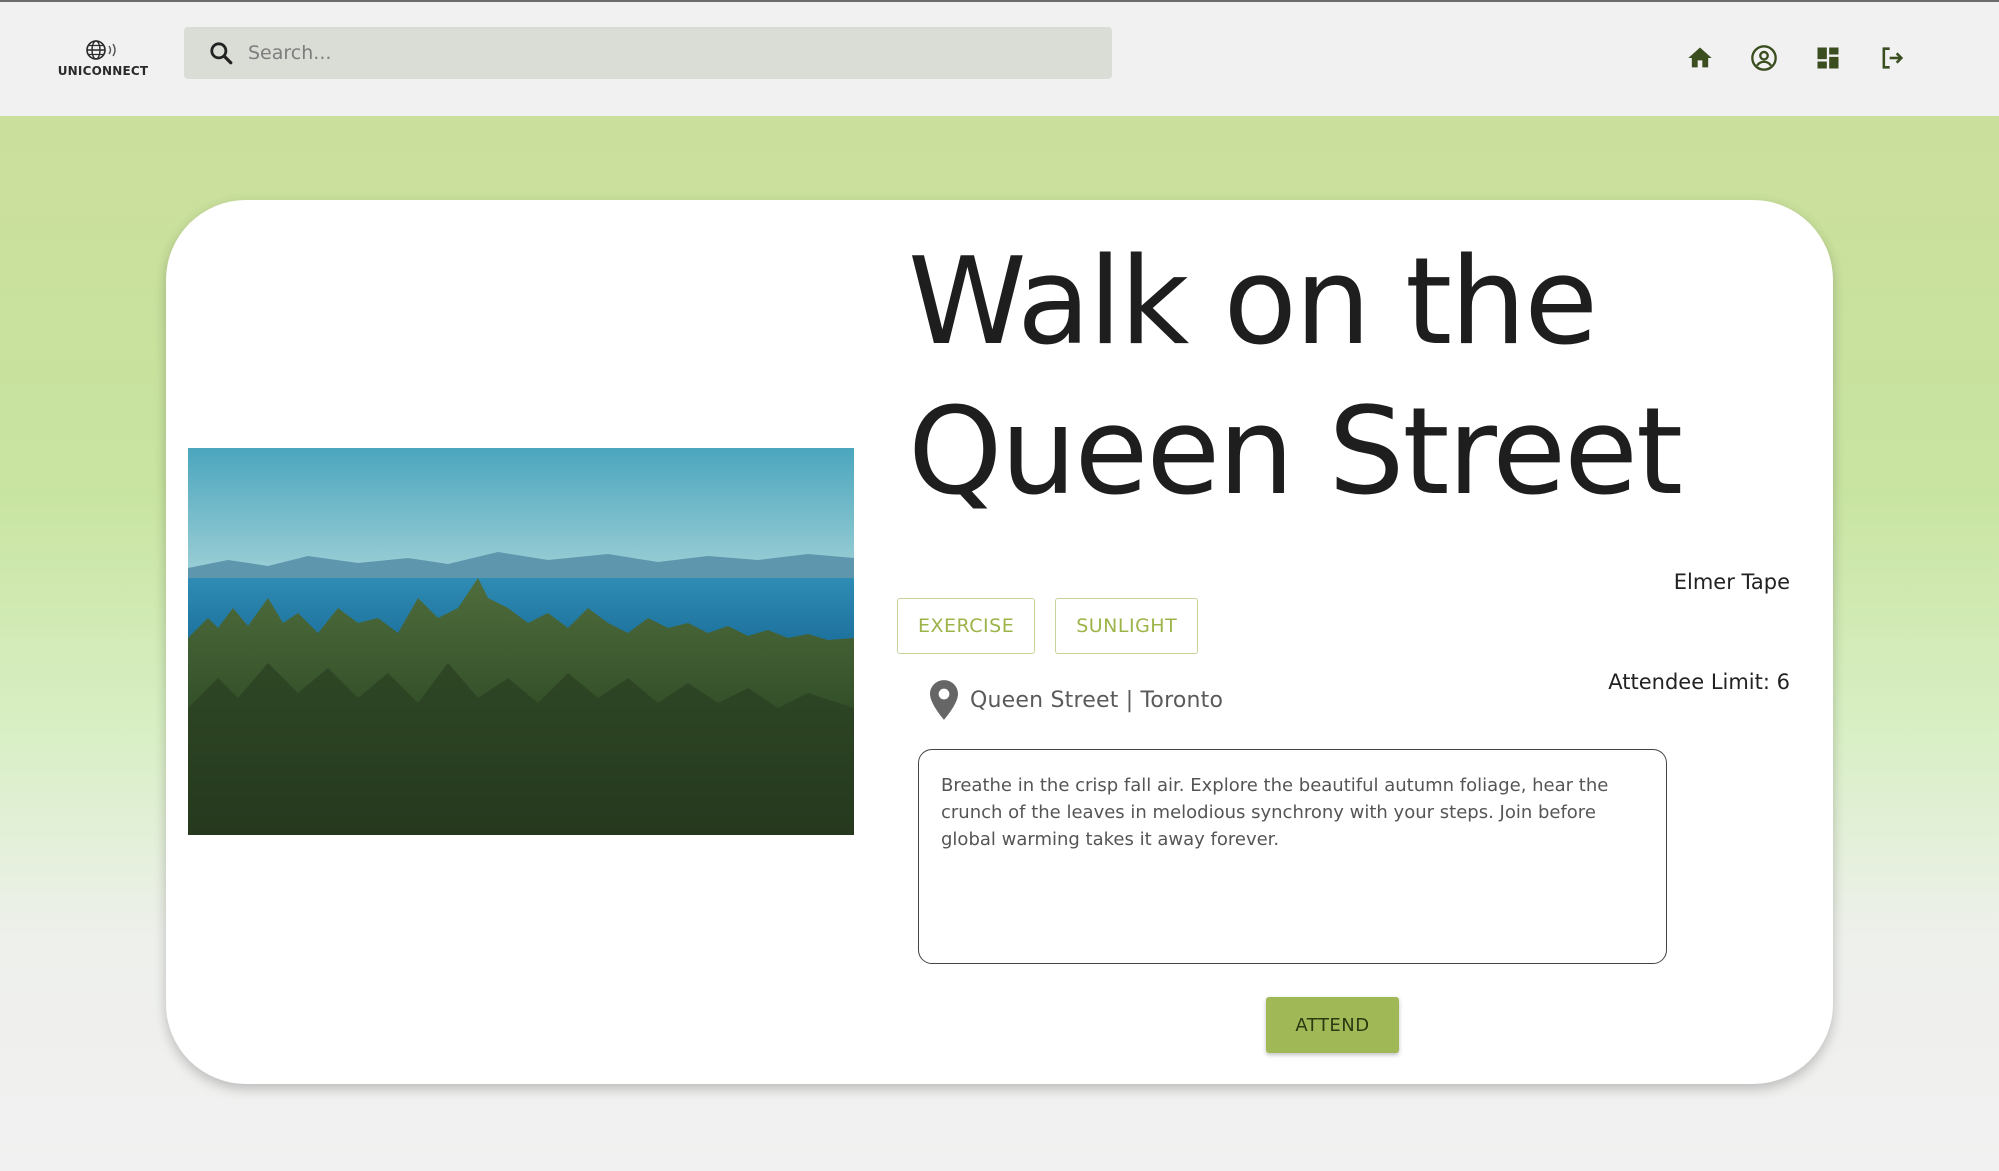 This screenshot has height=1171, width=1999. I want to click on tag-list: EXERCISE SUNLIGHT, so click(1048, 626).